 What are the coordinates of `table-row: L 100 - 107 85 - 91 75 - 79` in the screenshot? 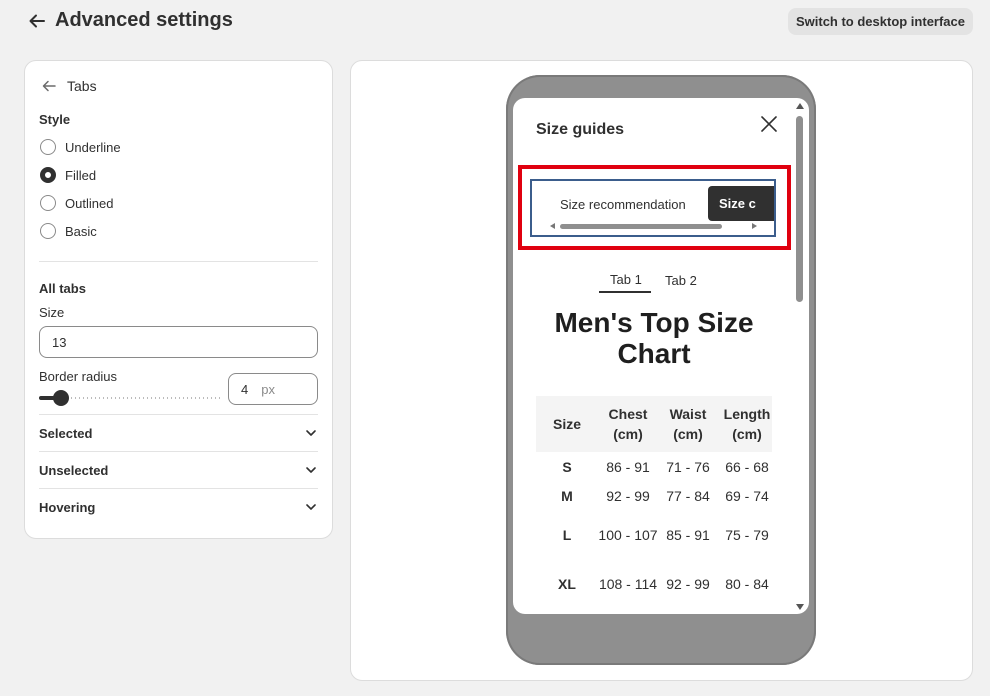 It's located at (654, 534).